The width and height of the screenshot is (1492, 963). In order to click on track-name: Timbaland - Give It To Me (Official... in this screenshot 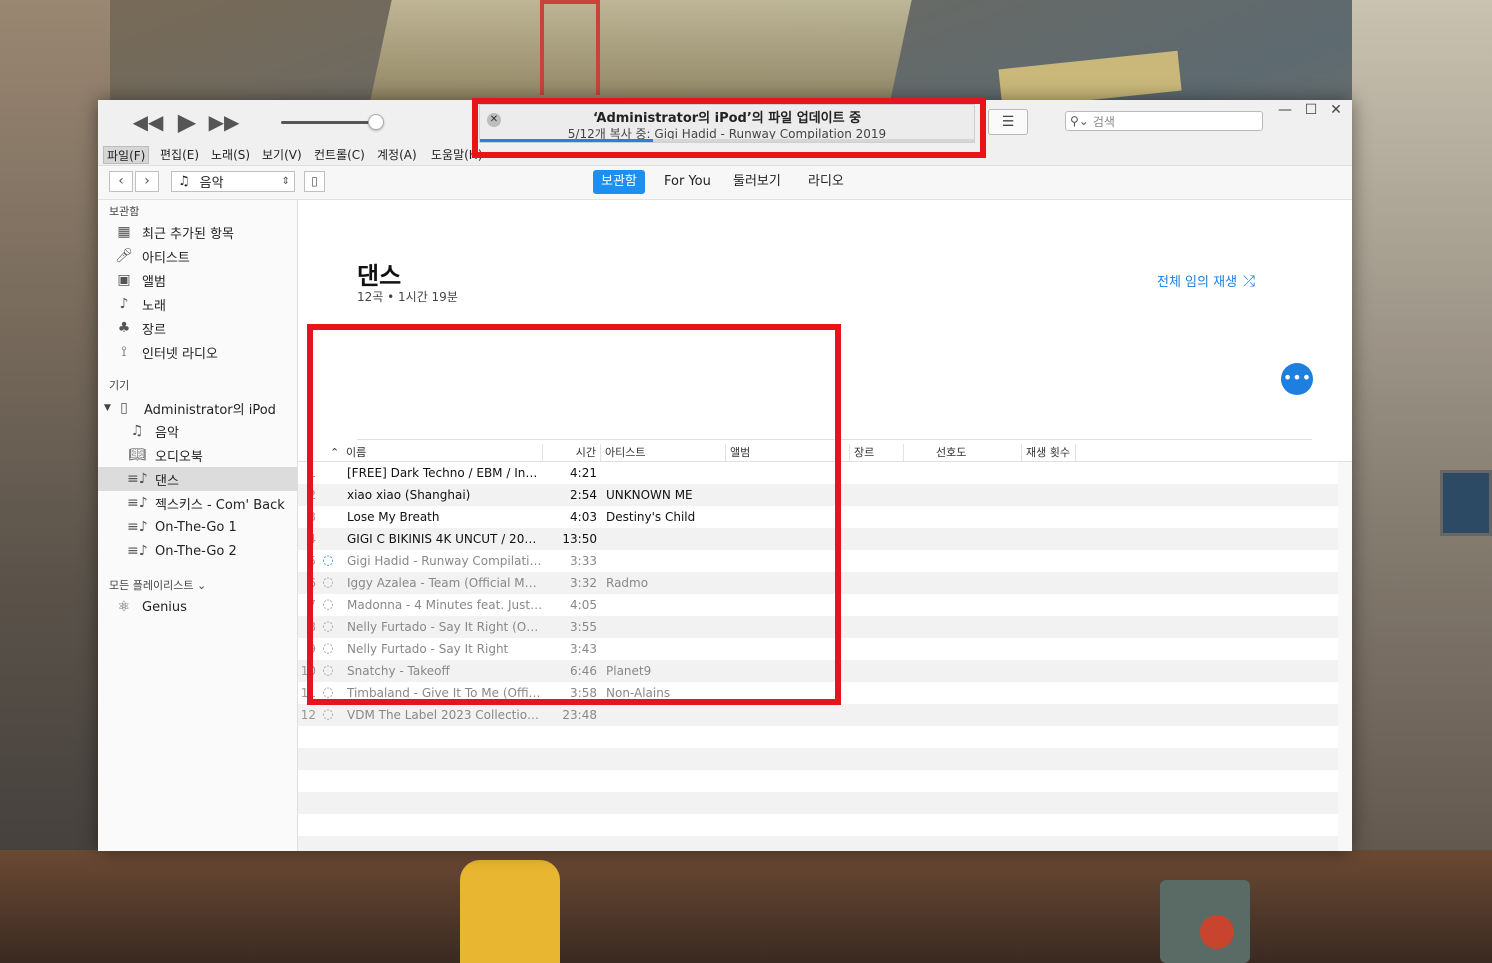, I will do `click(445, 693)`.